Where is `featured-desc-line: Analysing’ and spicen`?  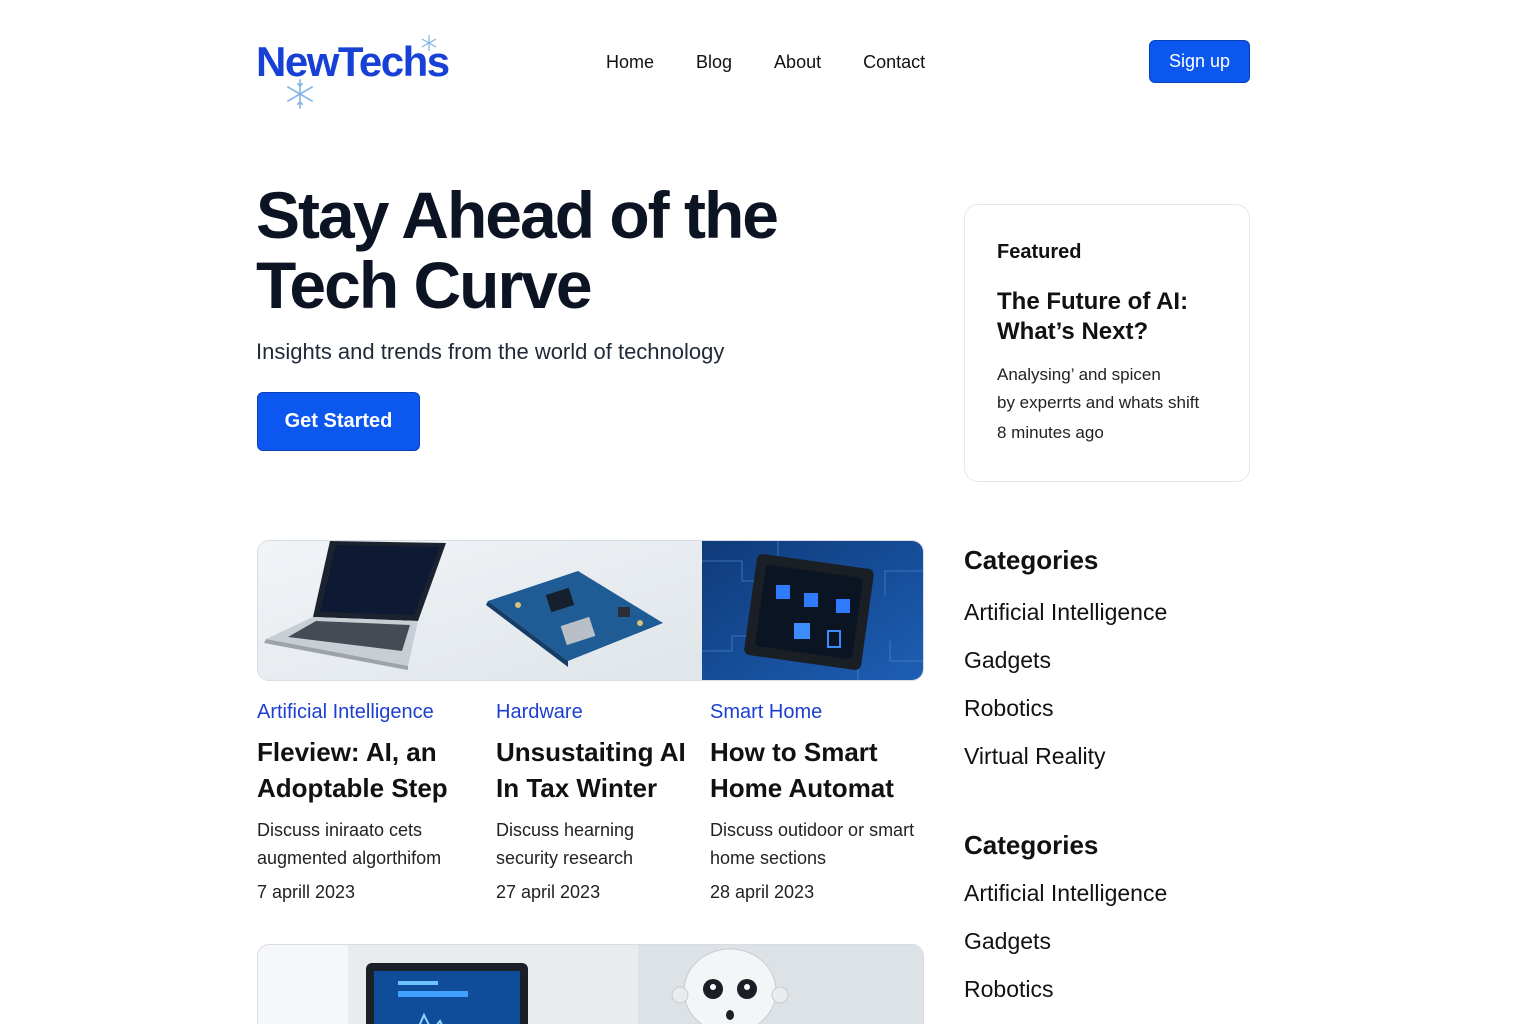
featured-desc-line: Analysing’ and spicen is located at coordinates (1079, 374).